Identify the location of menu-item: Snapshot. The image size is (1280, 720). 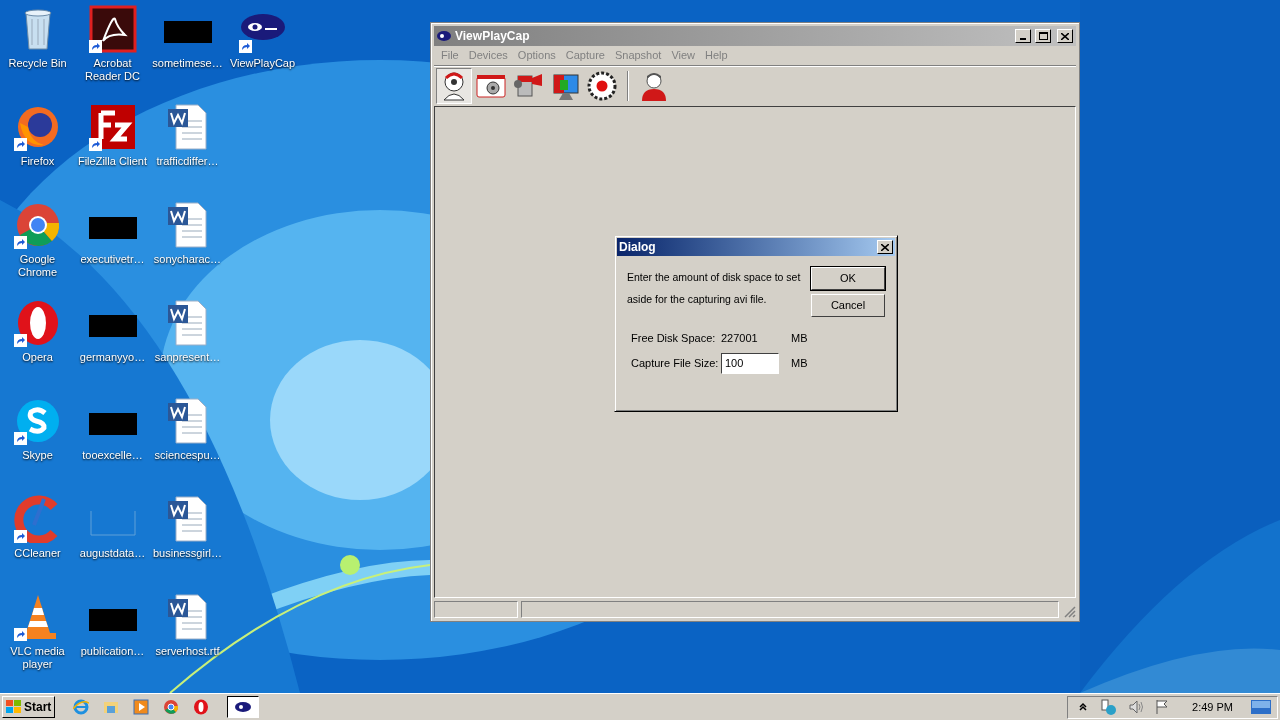
(638, 55).